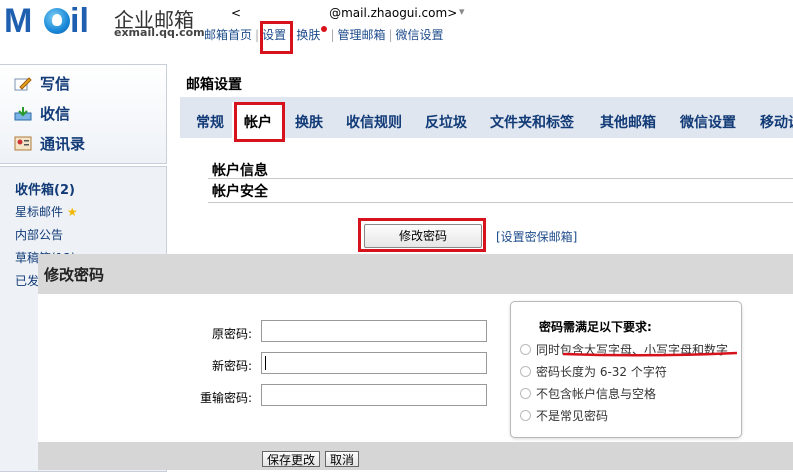 The image size is (793, 472). What do you see at coordinates (45, 188) in the screenshot?
I see `folder-inbox: 收件箱(2)` at bounding box center [45, 188].